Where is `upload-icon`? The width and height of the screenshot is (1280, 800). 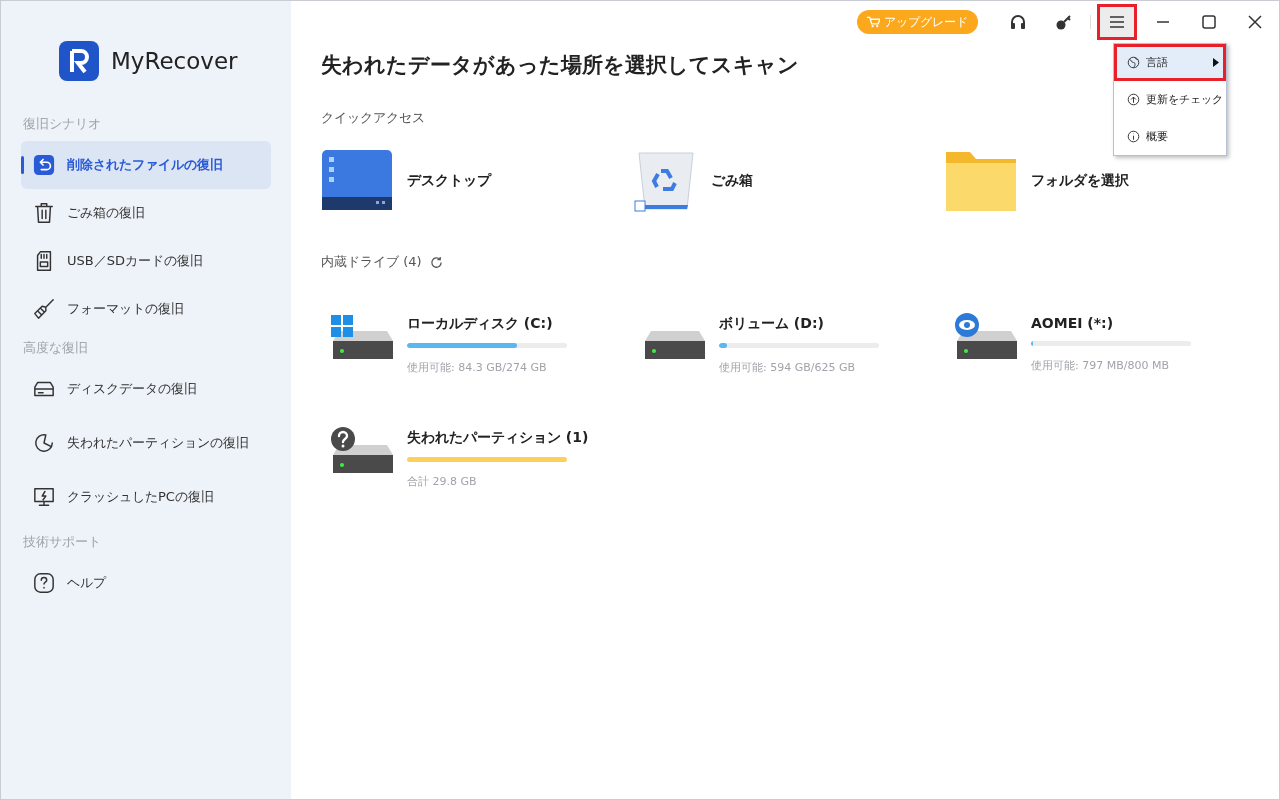
upload-icon is located at coordinates (1133, 99).